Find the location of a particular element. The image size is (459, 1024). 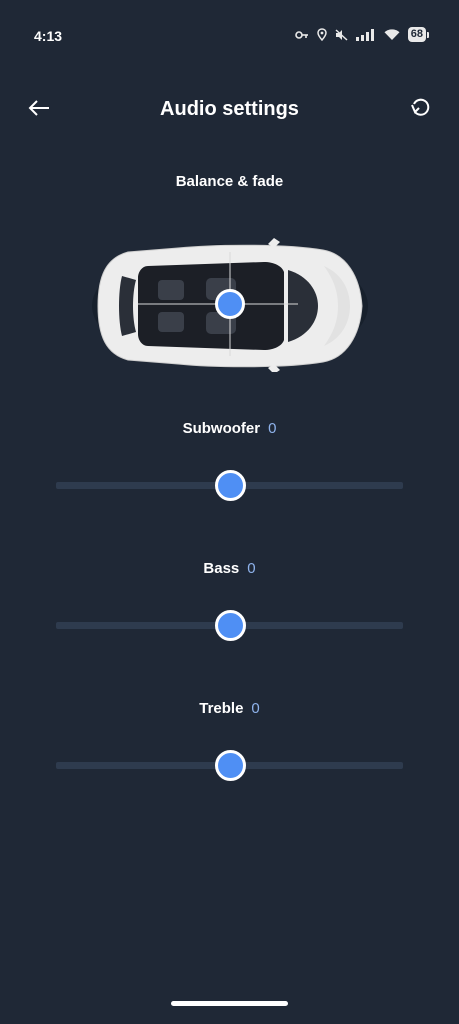

bass-label: Bass is located at coordinates (221, 568).